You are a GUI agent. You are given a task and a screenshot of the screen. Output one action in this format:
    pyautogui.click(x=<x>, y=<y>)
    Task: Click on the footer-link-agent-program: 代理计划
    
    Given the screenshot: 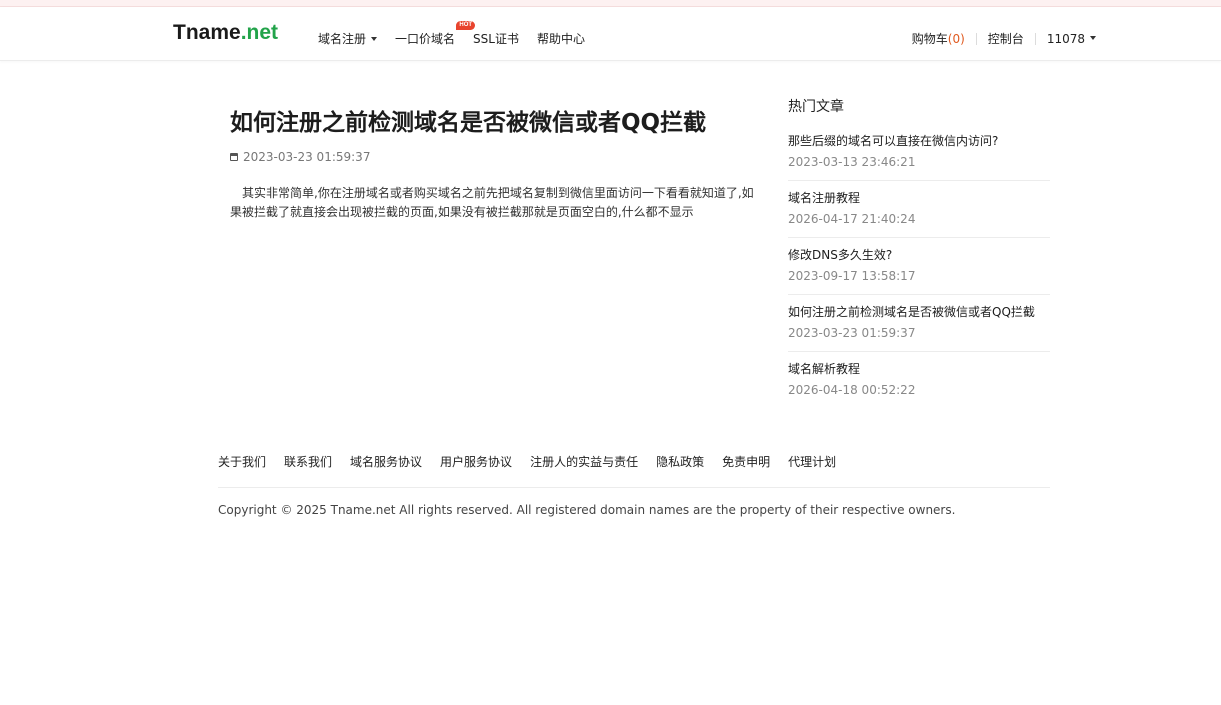 What is the action you would take?
    pyautogui.click(x=812, y=461)
    